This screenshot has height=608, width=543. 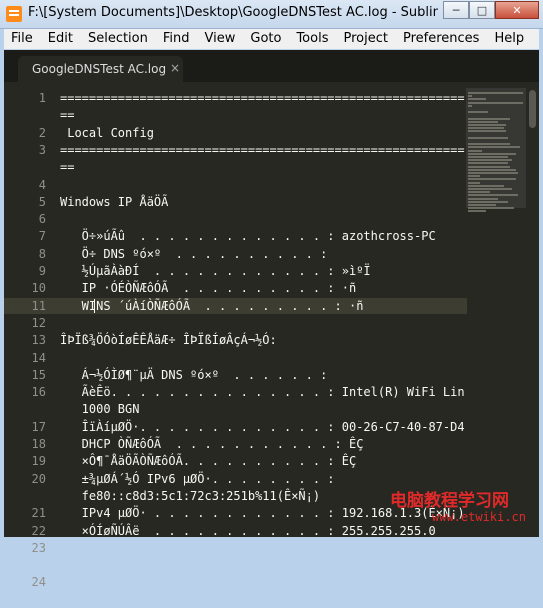 I want to click on menu-preferences: Preferences, so click(x=441, y=39).